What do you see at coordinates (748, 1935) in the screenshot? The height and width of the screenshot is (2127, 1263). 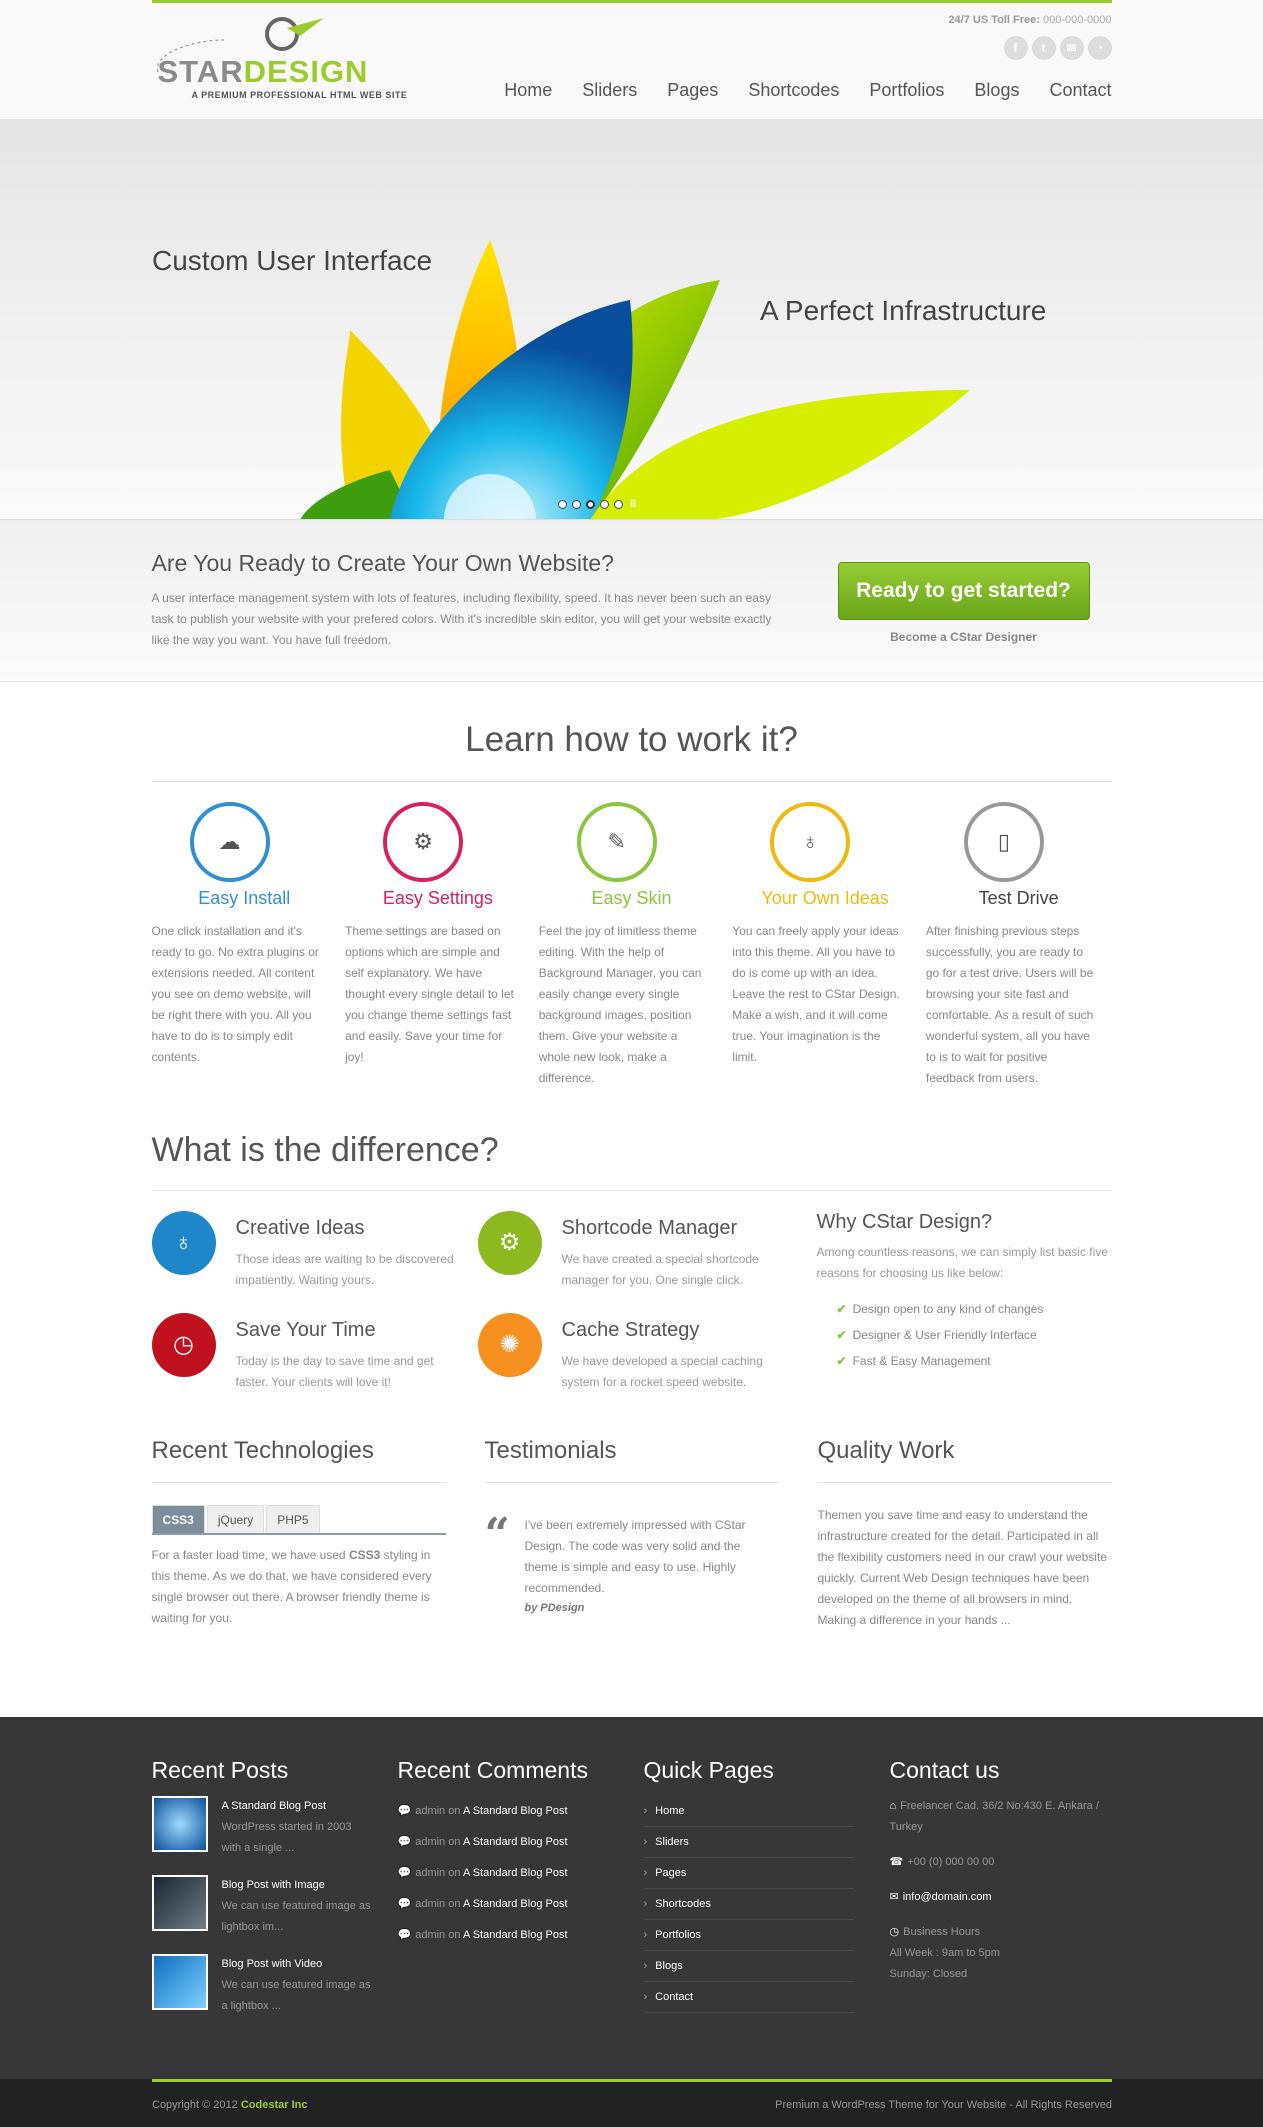 I see `quick-link: › Portfolios` at bounding box center [748, 1935].